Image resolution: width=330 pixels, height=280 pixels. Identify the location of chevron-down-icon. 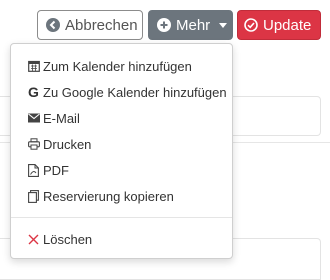
(223, 25).